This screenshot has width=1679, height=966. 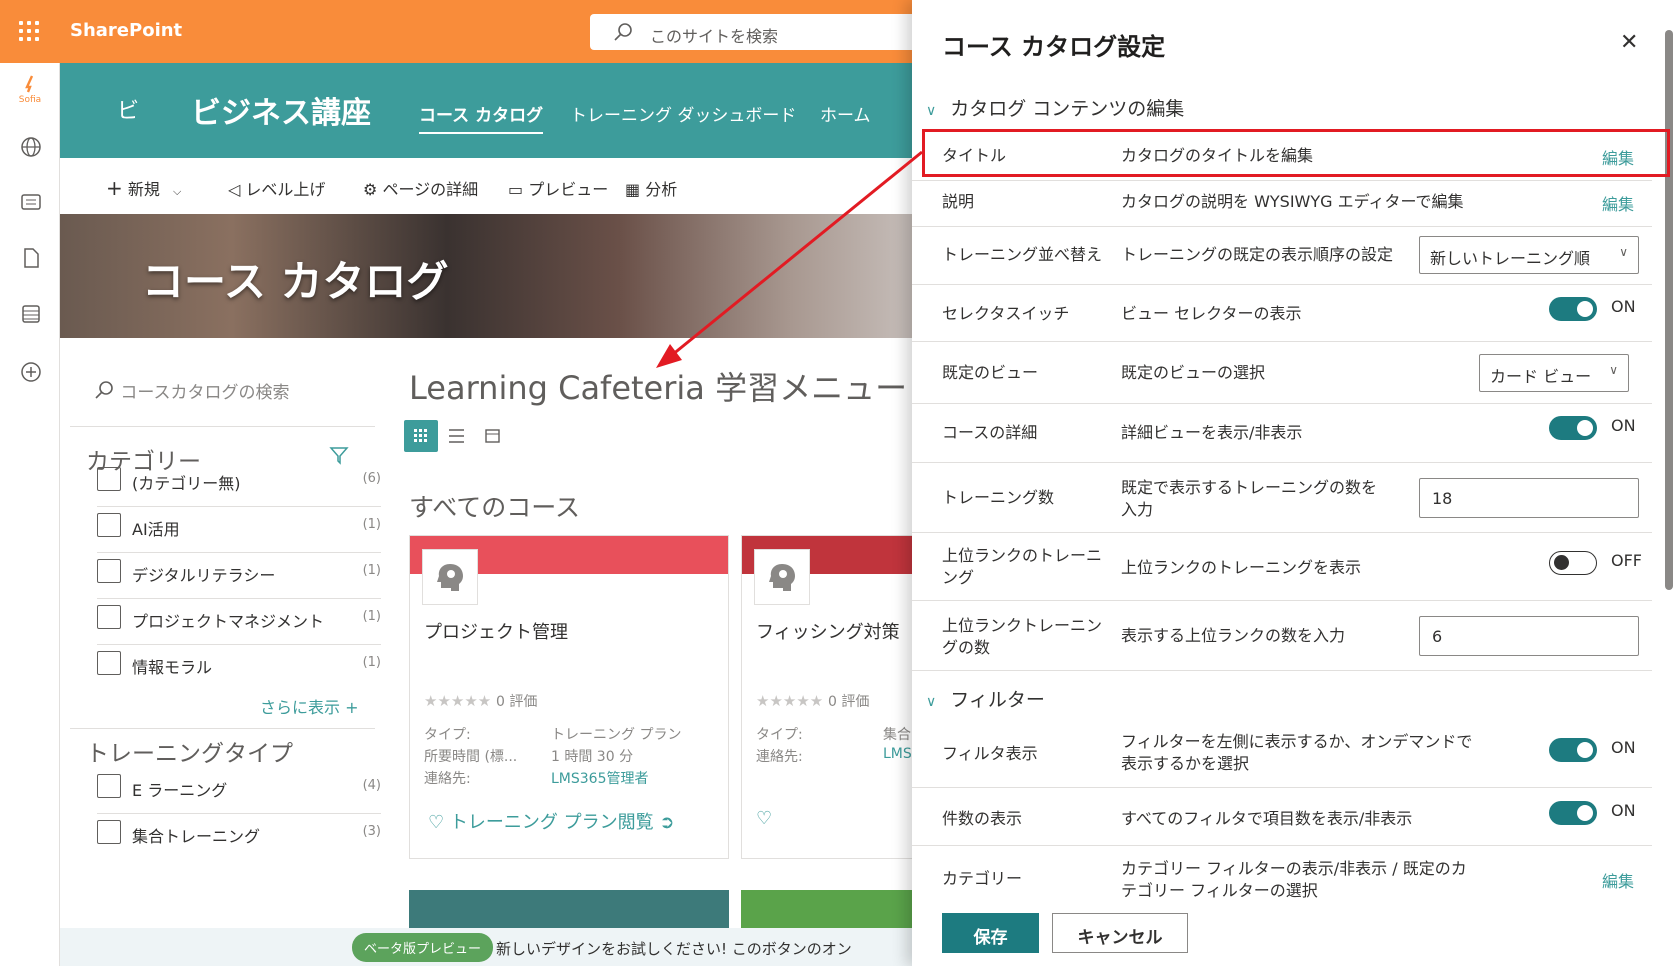 I want to click on row-label: 説明, so click(x=958, y=201).